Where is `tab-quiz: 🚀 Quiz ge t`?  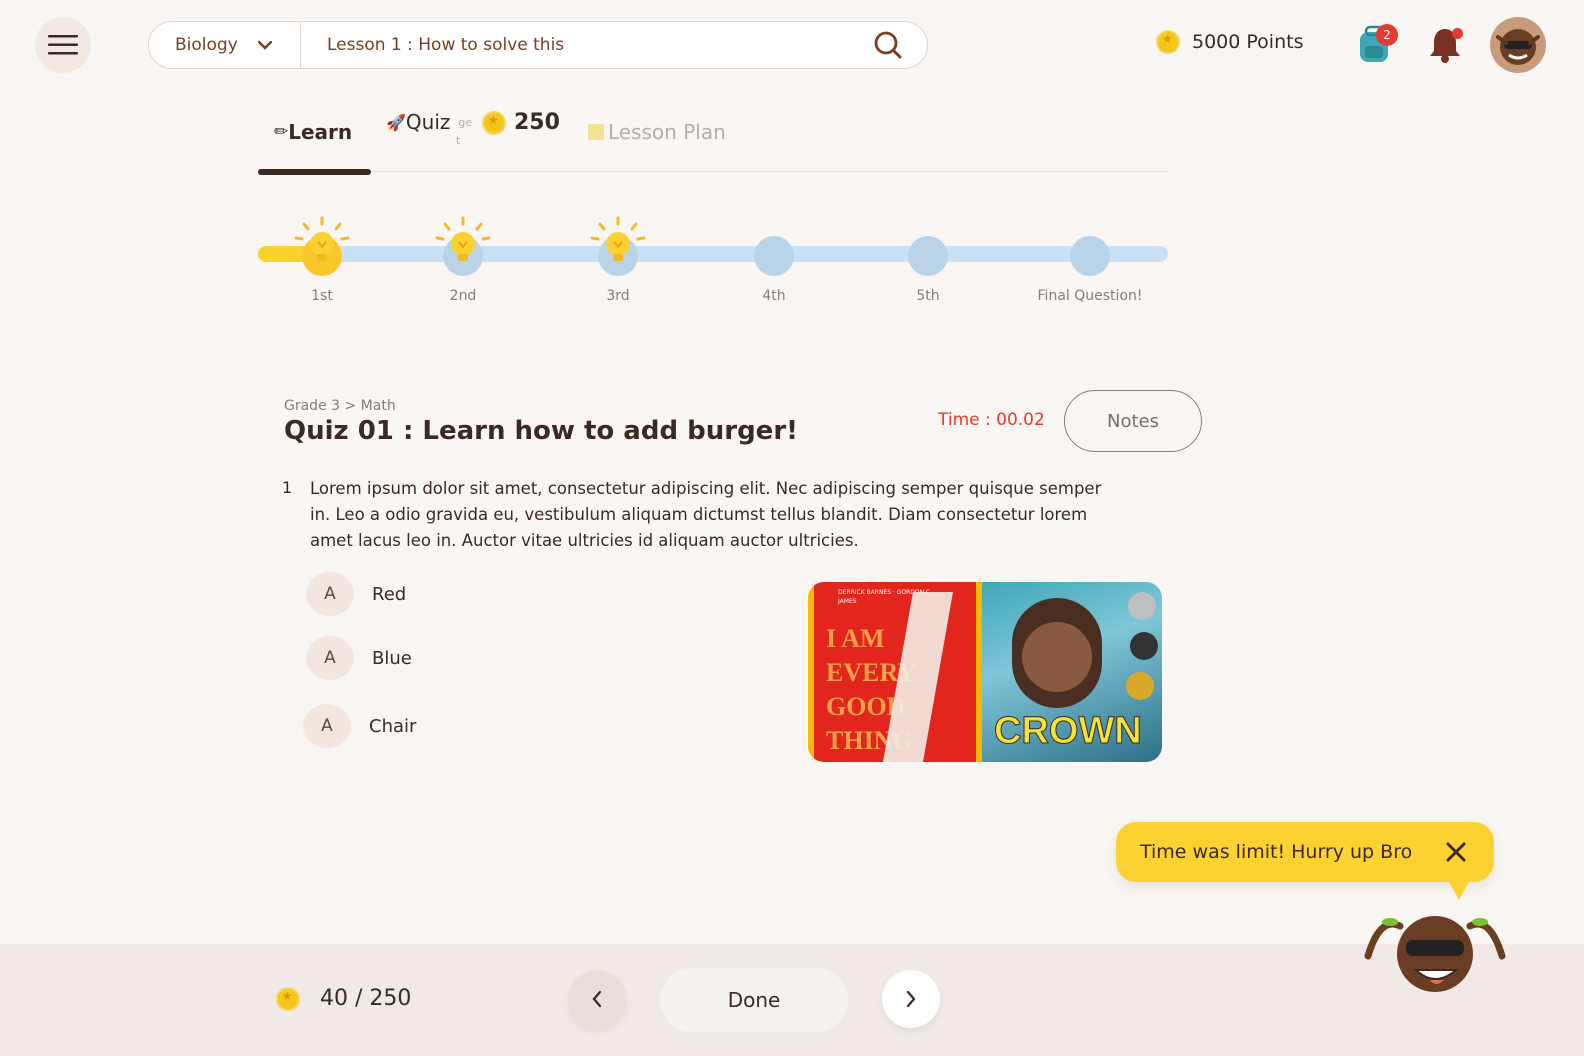
tab-quiz: 🚀 Quiz ge t is located at coordinates (429, 128).